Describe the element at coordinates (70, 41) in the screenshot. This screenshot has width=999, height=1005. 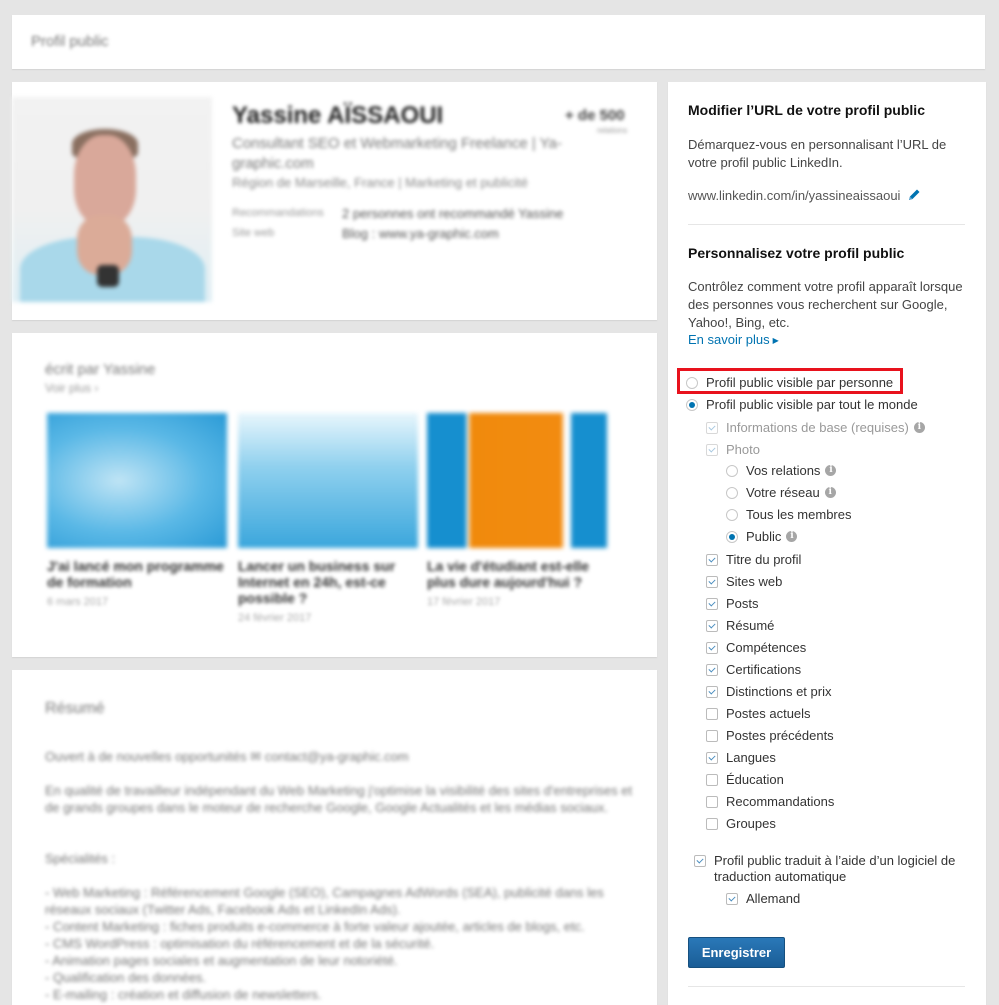
I see `page-title: Profil public` at that location.